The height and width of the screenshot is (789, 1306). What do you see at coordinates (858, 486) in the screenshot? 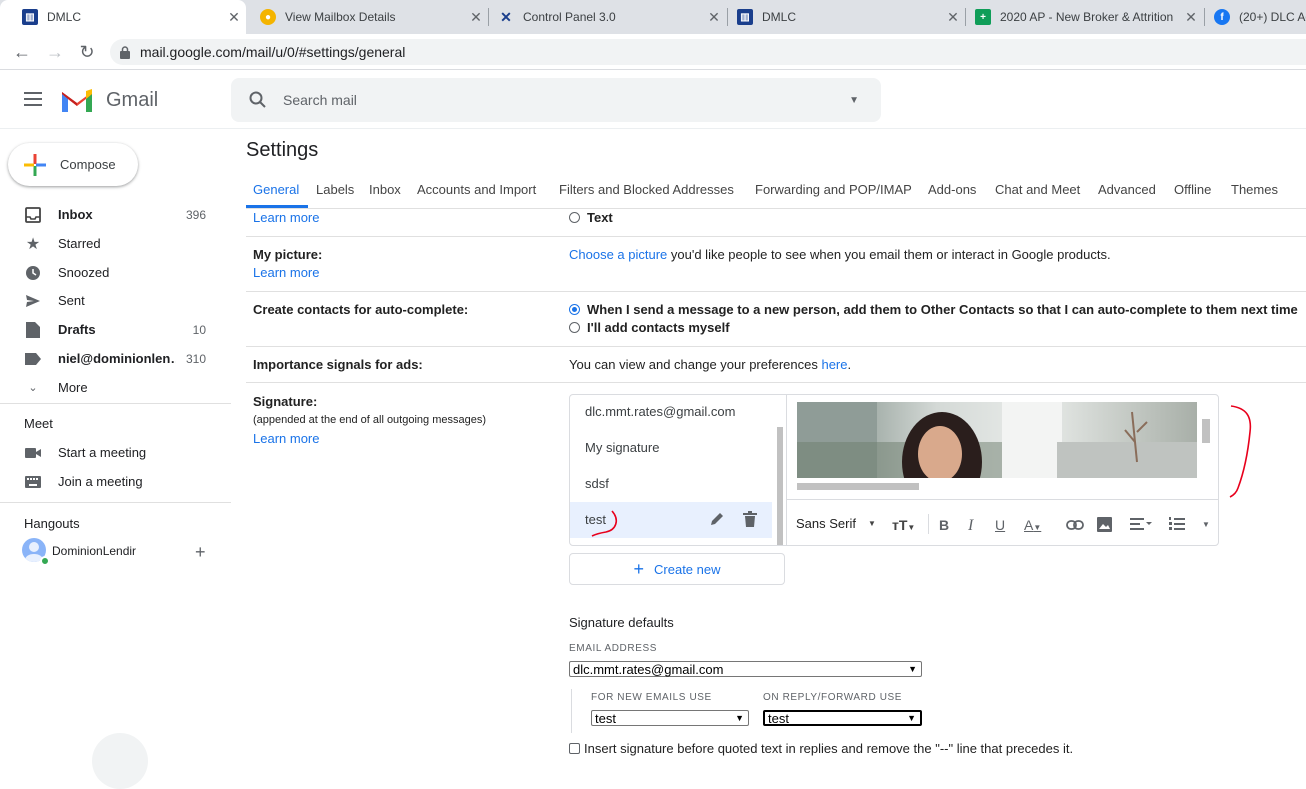
I see `horizontal-scrollbar` at bounding box center [858, 486].